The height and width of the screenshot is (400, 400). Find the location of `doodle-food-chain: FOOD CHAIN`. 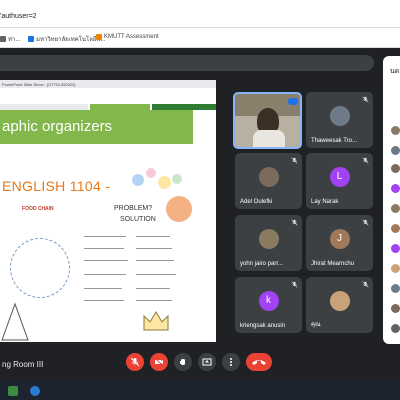

doodle-food-chain: FOOD CHAIN is located at coordinates (38, 209).